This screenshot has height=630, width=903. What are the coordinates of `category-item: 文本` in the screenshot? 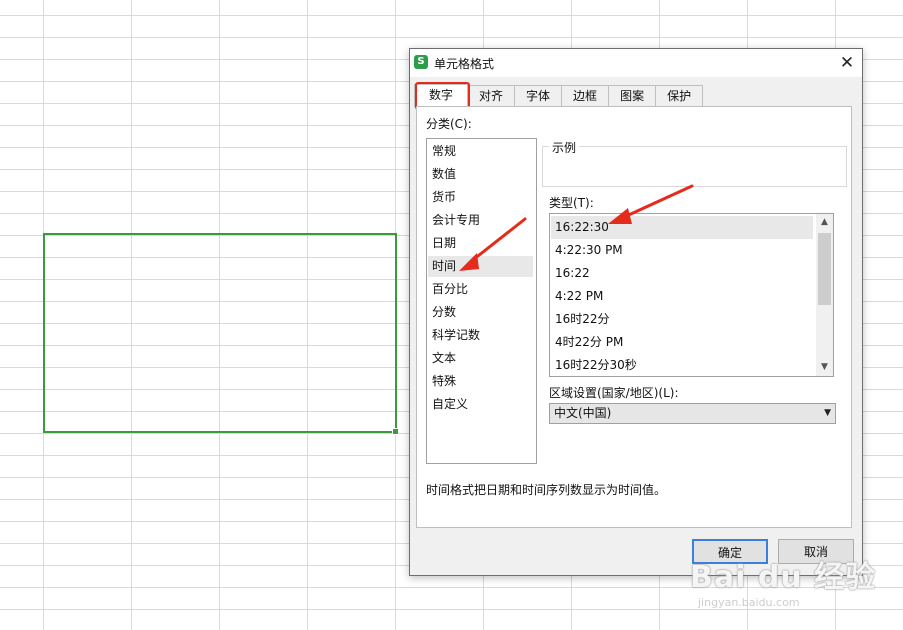 It's located at (480, 358).